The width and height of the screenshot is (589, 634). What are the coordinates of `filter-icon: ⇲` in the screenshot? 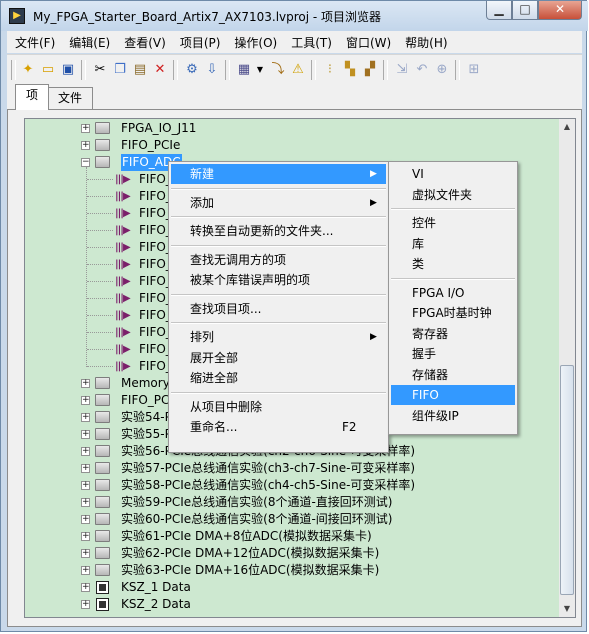 It's located at (402, 70).